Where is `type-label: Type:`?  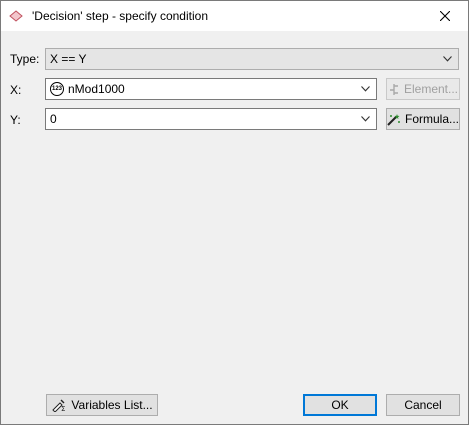
type-label: Type: is located at coordinates (25, 59).